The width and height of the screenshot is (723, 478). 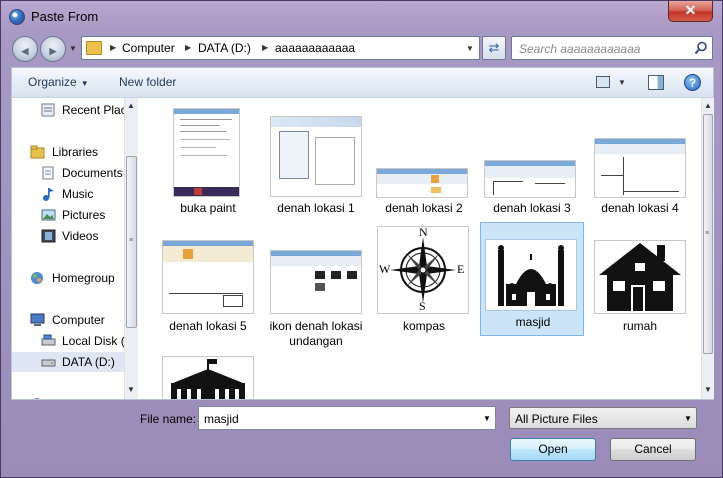 I want to click on libraries-icon, so click(x=37, y=152).